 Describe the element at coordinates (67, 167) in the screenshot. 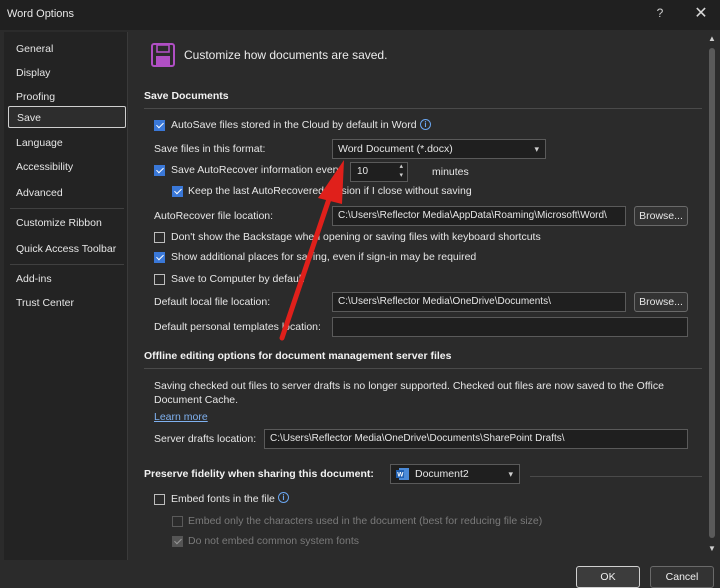

I see `sidebar-item-accessibility: Accessibility` at that location.